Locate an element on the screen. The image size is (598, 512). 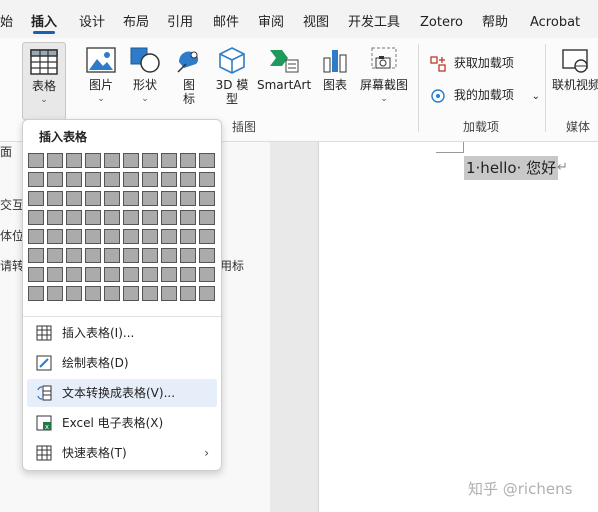
tab-home: 始 is located at coordinates (6, 19).